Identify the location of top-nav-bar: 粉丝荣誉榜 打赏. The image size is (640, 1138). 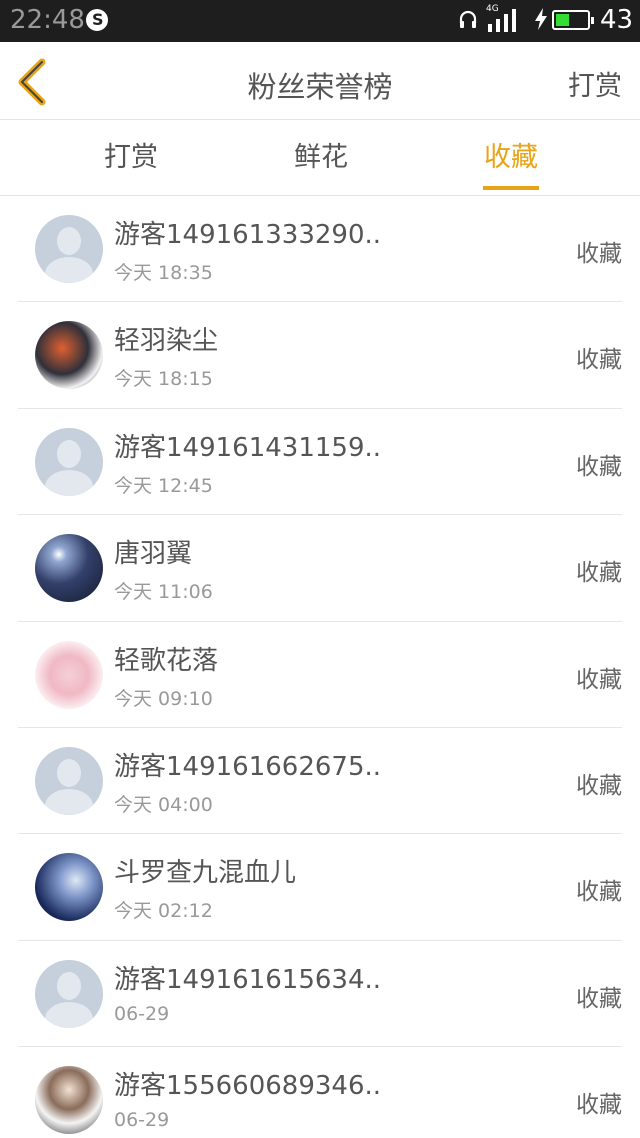
(320, 81).